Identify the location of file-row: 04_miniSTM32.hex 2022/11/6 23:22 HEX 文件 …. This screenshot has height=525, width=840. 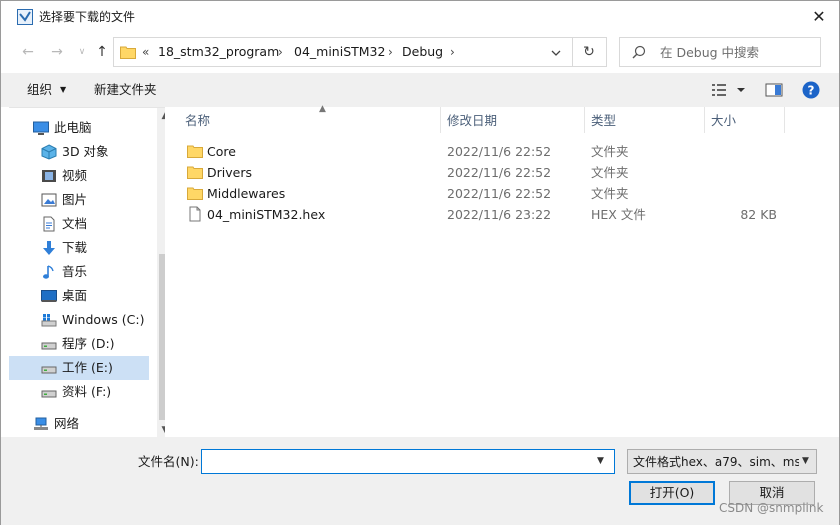
(483, 214).